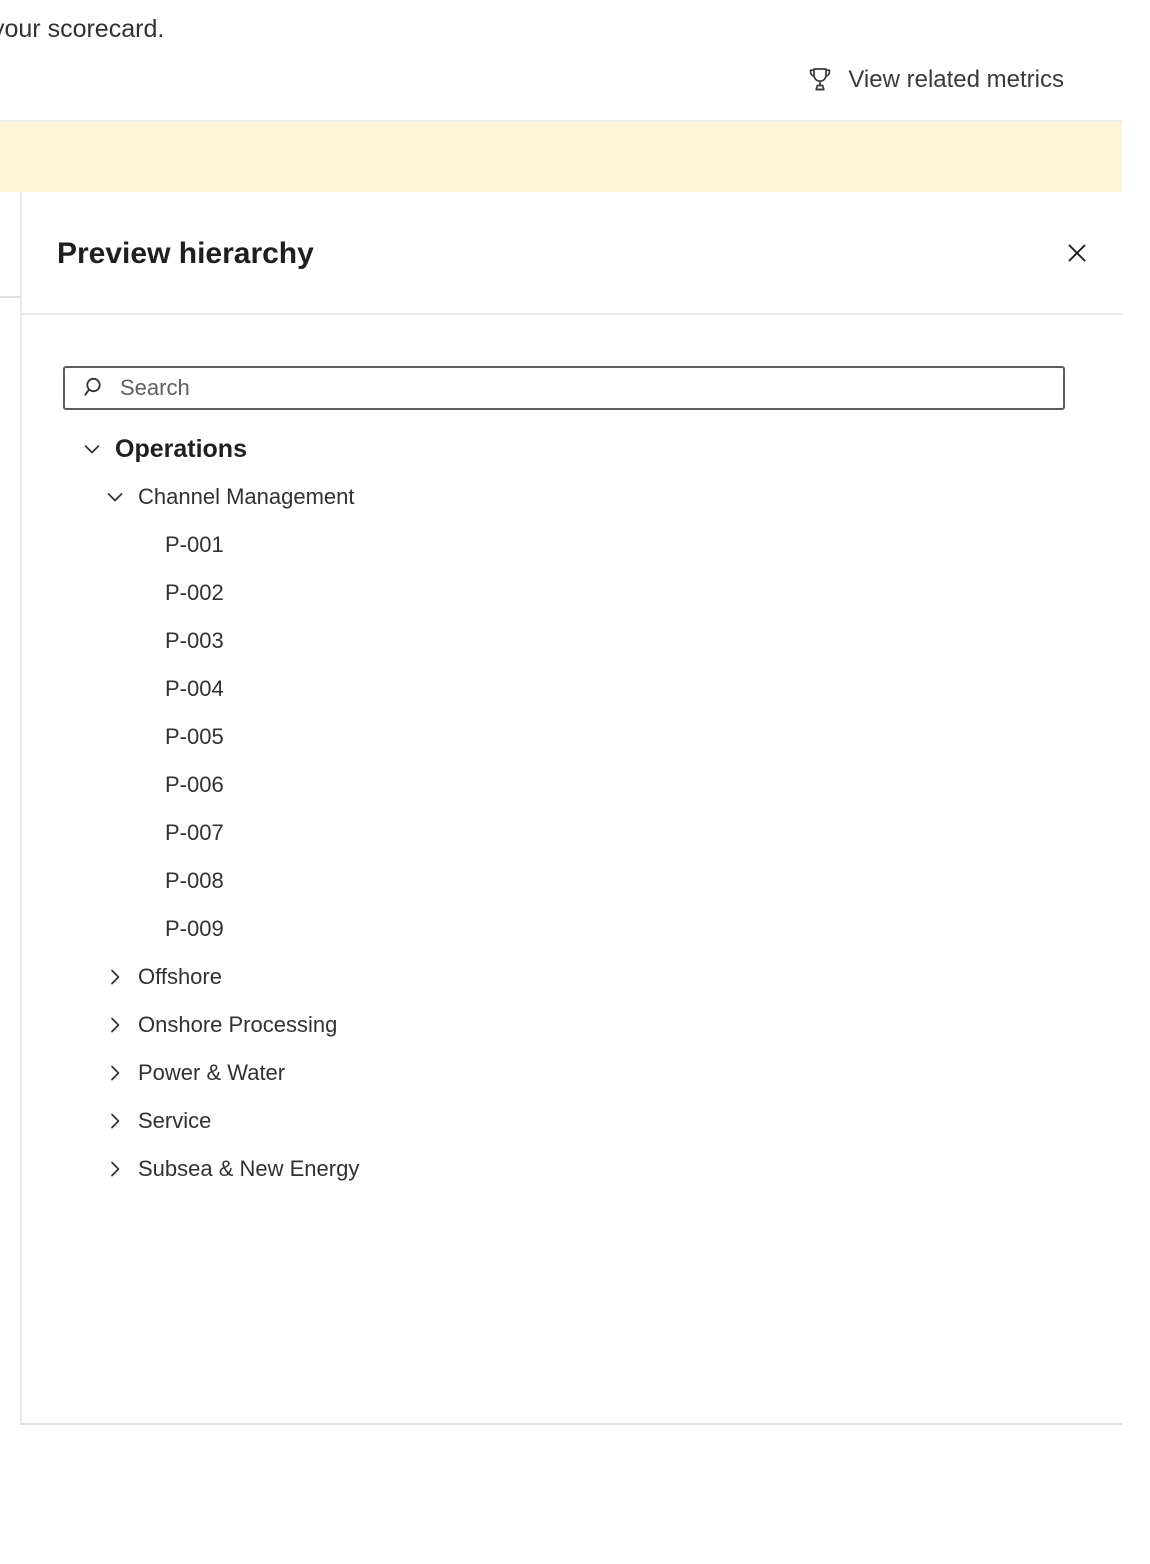  I want to click on notification-banner, so click(561, 157).